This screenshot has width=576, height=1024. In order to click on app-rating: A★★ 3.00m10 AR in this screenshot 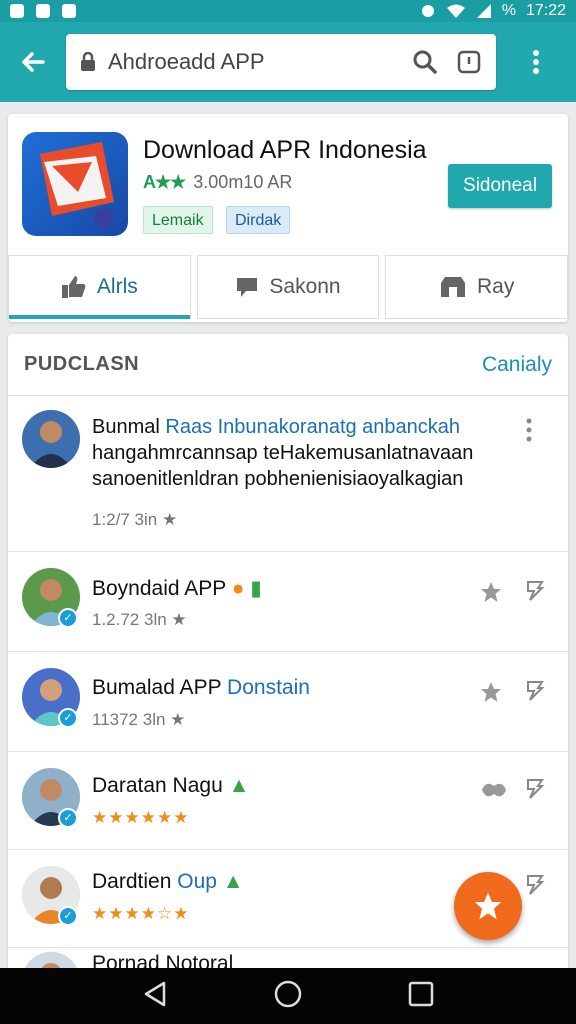, I will do `click(217, 182)`.